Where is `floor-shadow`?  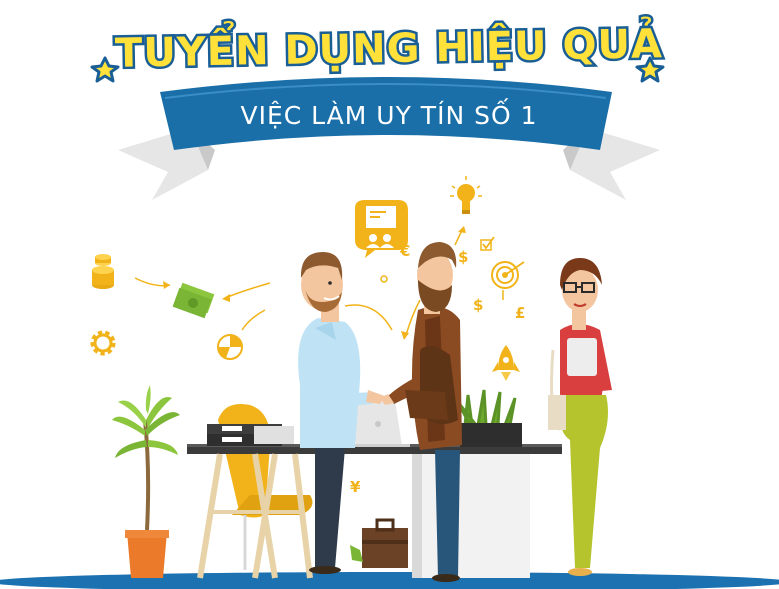 floor-shadow is located at coordinates (389, 580).